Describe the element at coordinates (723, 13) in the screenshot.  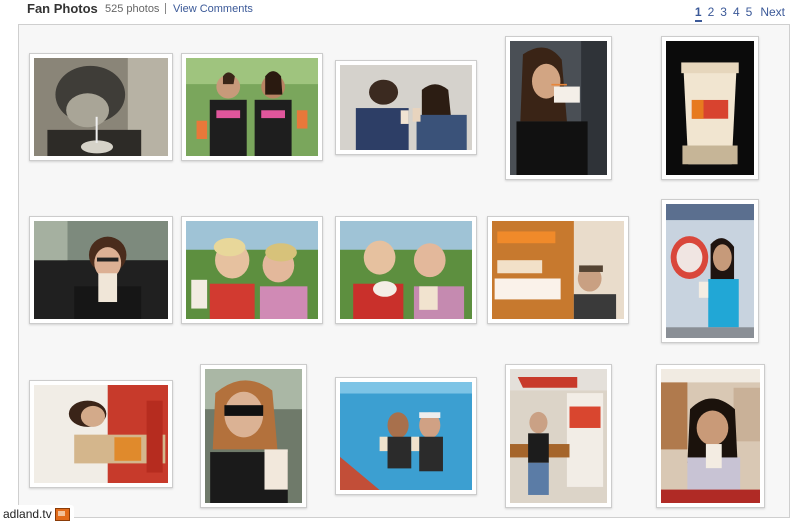
I see `page-link-3: 3` at that location.